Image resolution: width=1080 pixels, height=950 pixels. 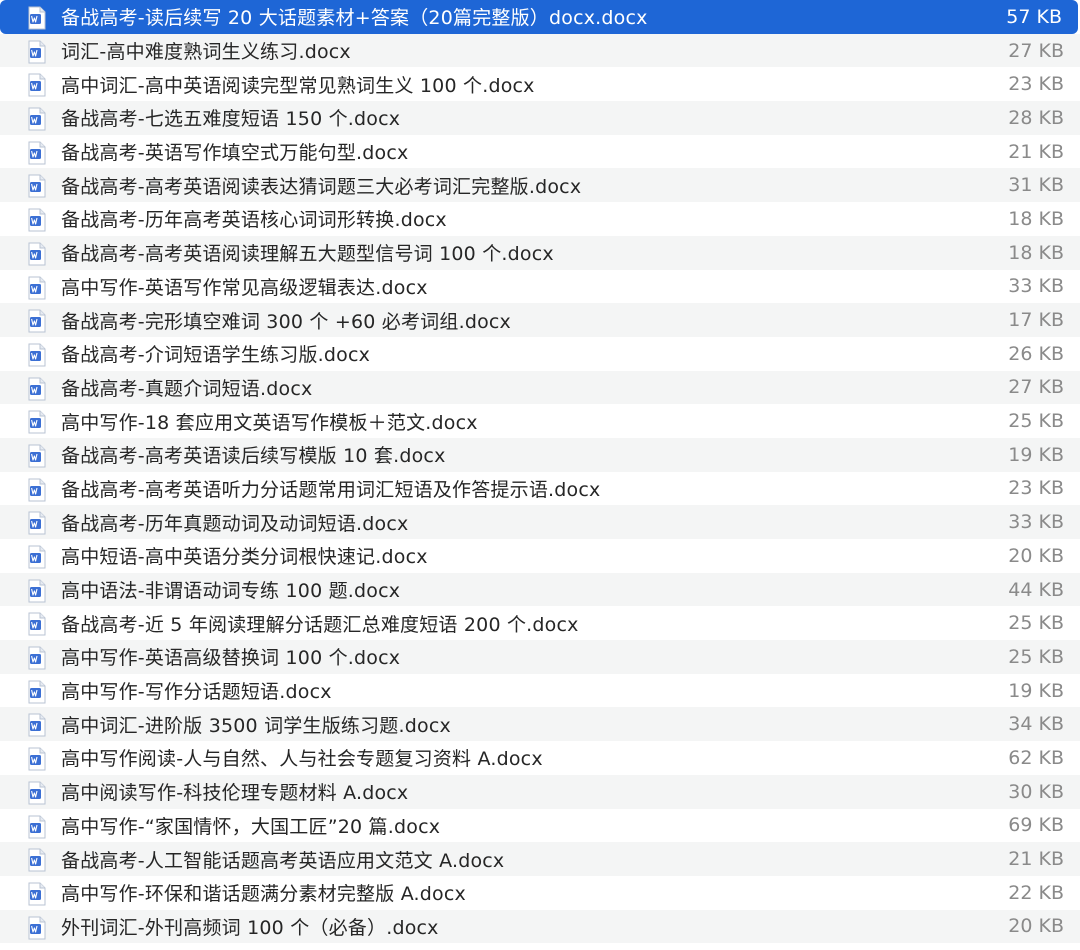 What do you see at coordinates (269, 422) in the screenshot?
I see `file-name: 高中写作-18 套应用文英语写作模板＋范文.docx` at bounding box center [269, 422].